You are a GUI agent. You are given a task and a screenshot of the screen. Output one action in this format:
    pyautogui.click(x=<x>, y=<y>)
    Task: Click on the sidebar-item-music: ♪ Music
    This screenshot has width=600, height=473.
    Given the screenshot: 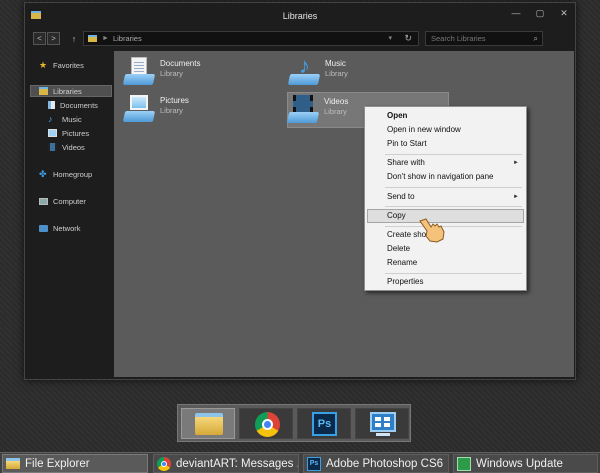 What is the action you would take?
    pyautogui.click(x=65, y=119)
    